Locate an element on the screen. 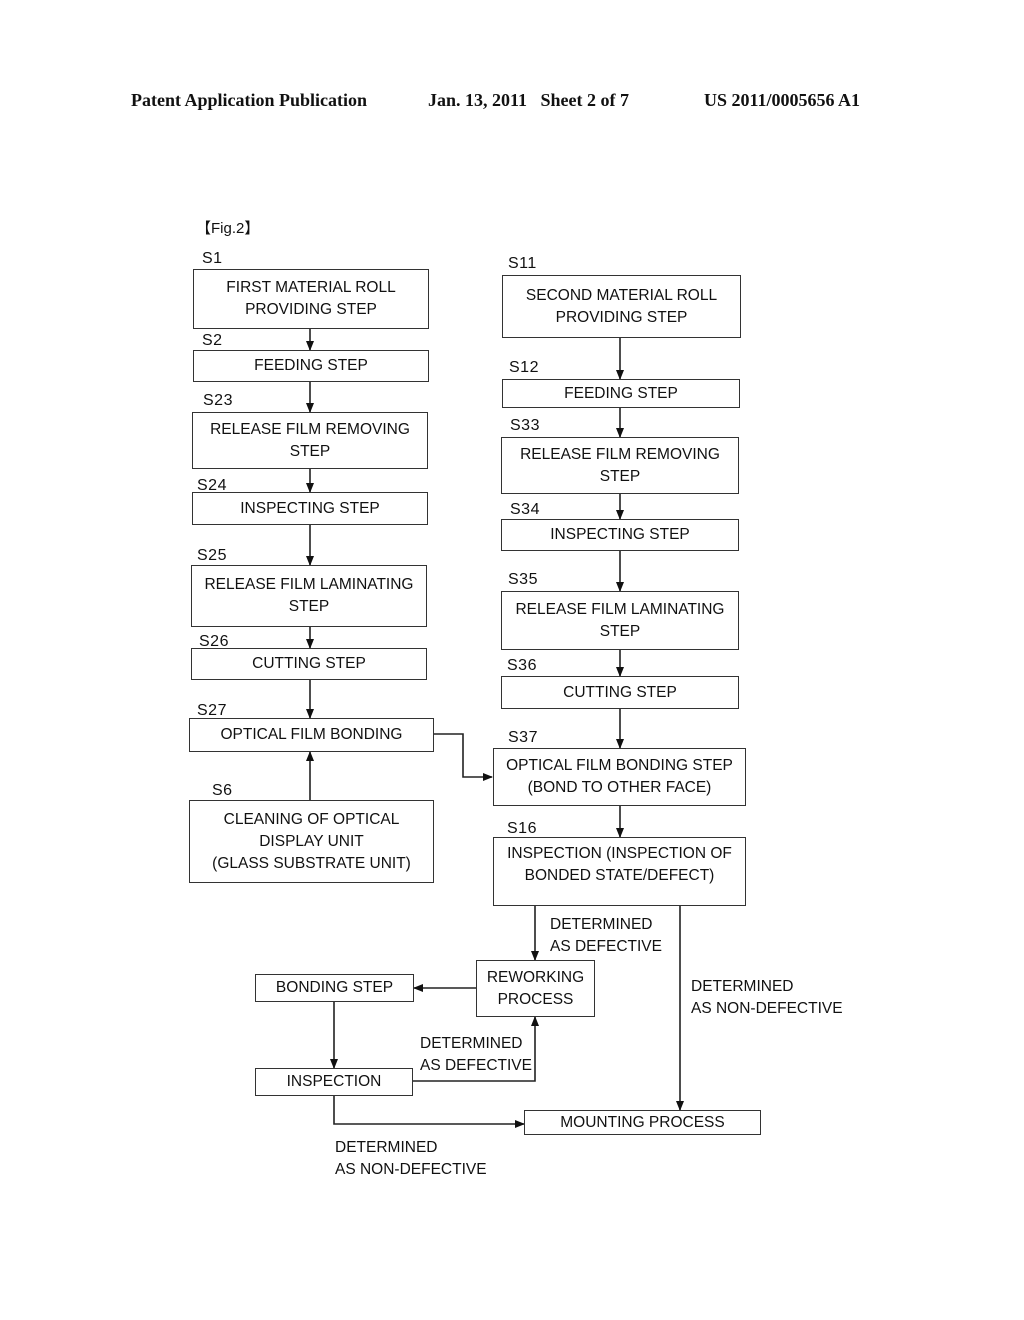 The image size is (1024, 1320). step-box-s26: CUTTING STEP is located at coordinates (309, 664).